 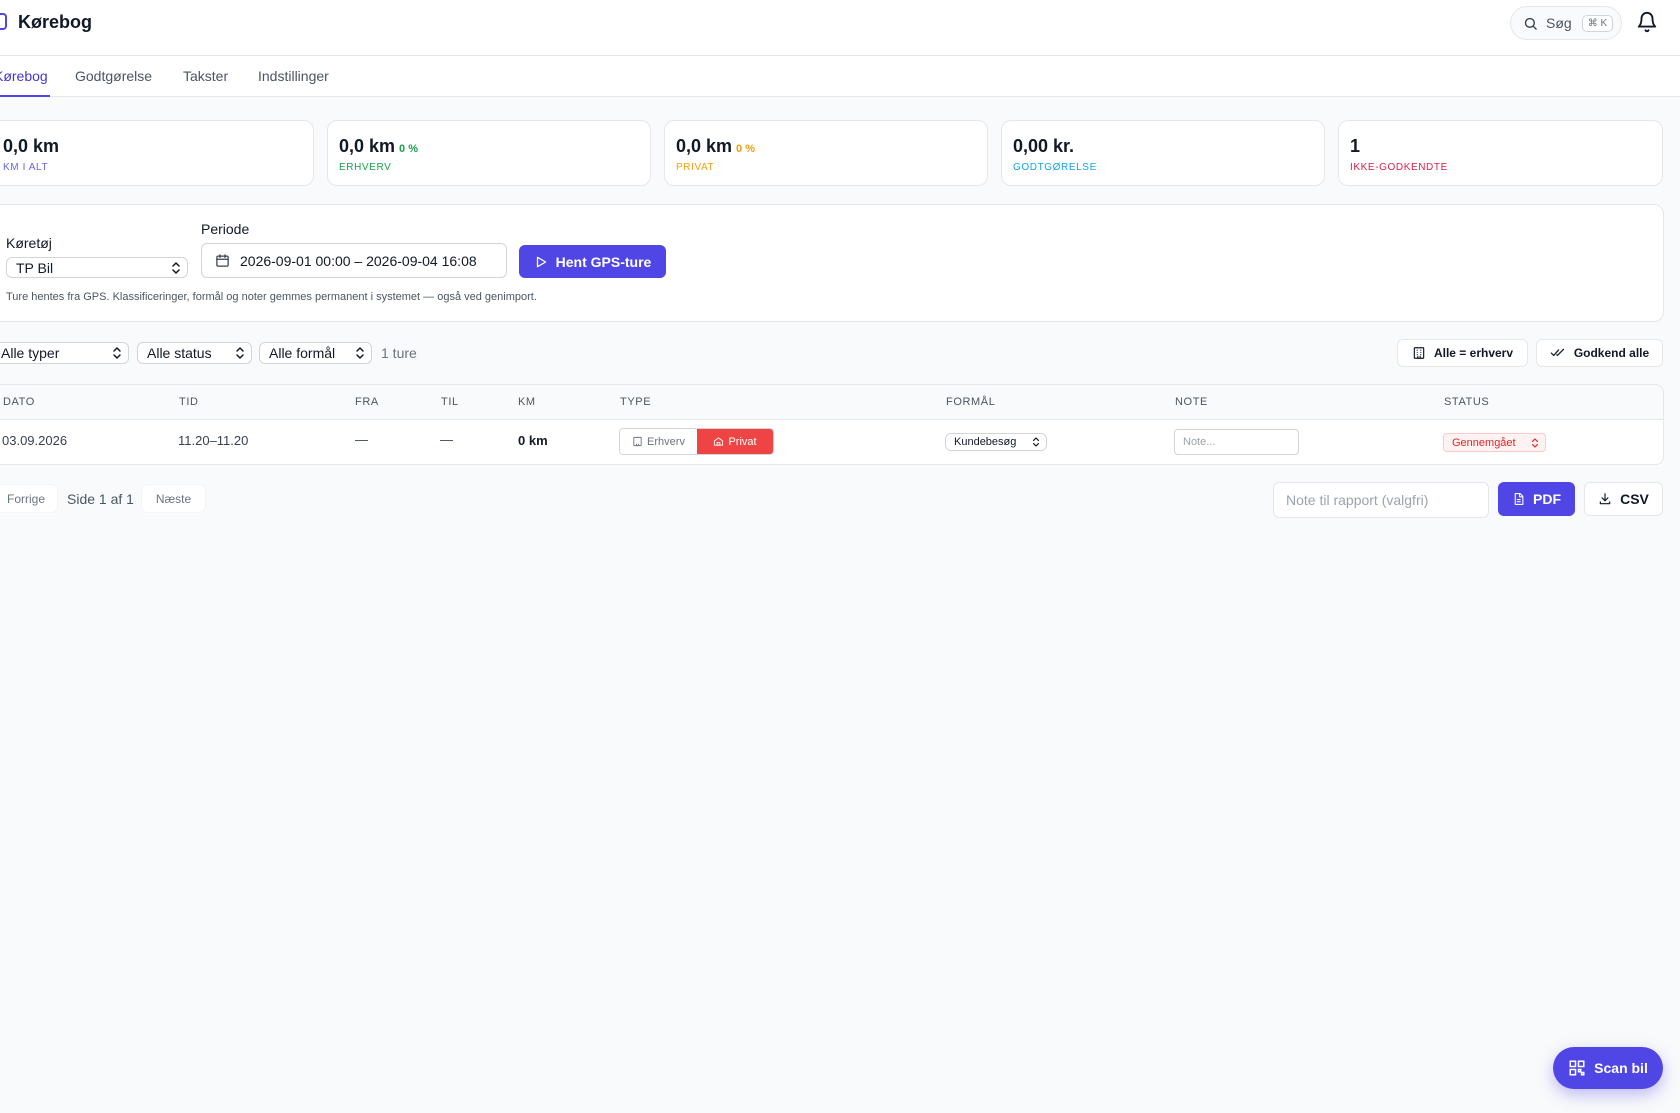 I want to click on status-select: Gennemgået, so click(x=1494, y=442).